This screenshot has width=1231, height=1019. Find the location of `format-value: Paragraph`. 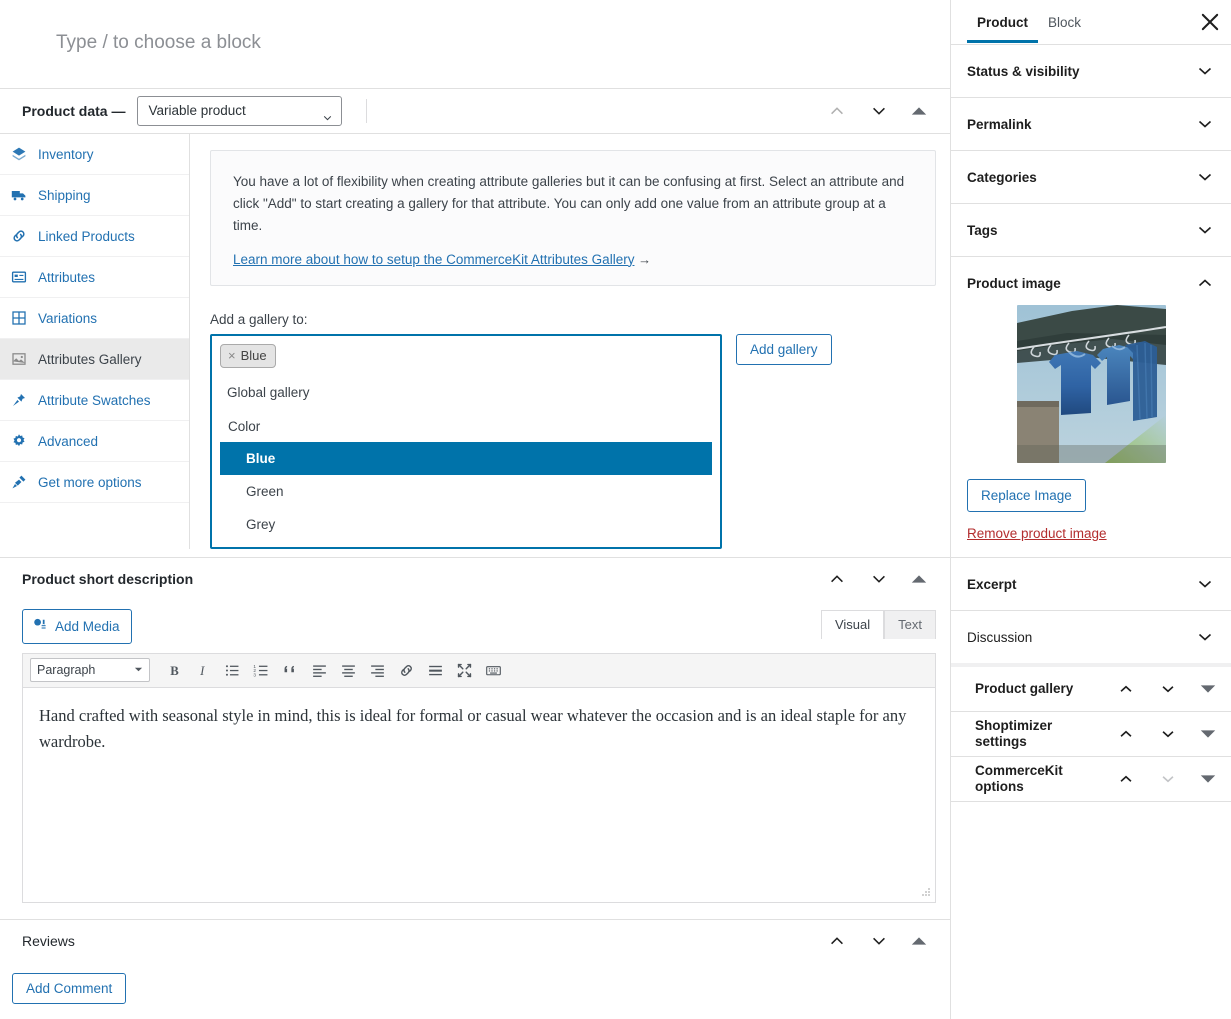

format-value: Paragraph is located at coordinates (66, 670).